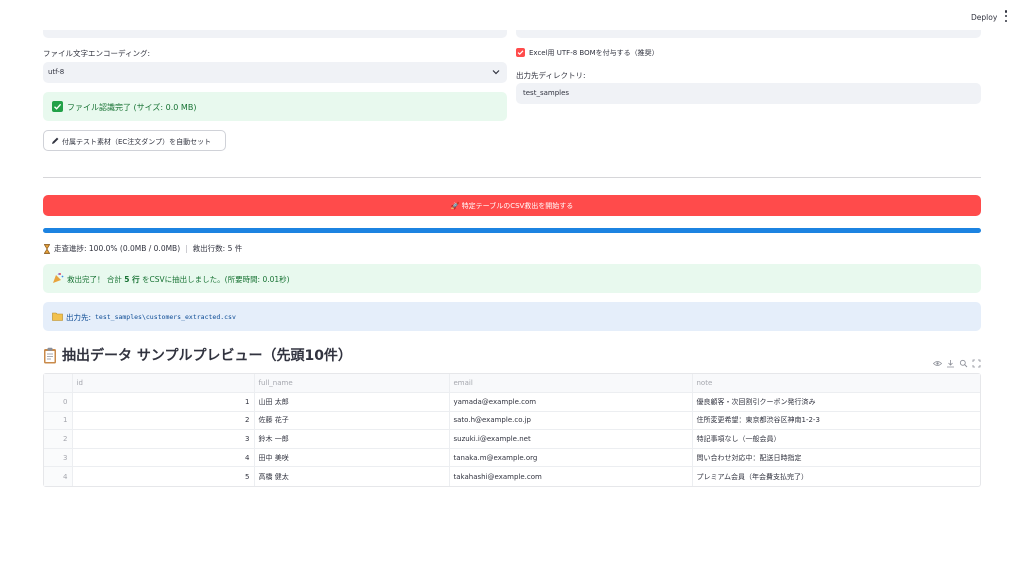 This screenshot has width=1024, height=576. What do you see at coordinates (1006, 16) in the screenshot?
I see `main-menu-icon` at bounding box center [1006, 16].